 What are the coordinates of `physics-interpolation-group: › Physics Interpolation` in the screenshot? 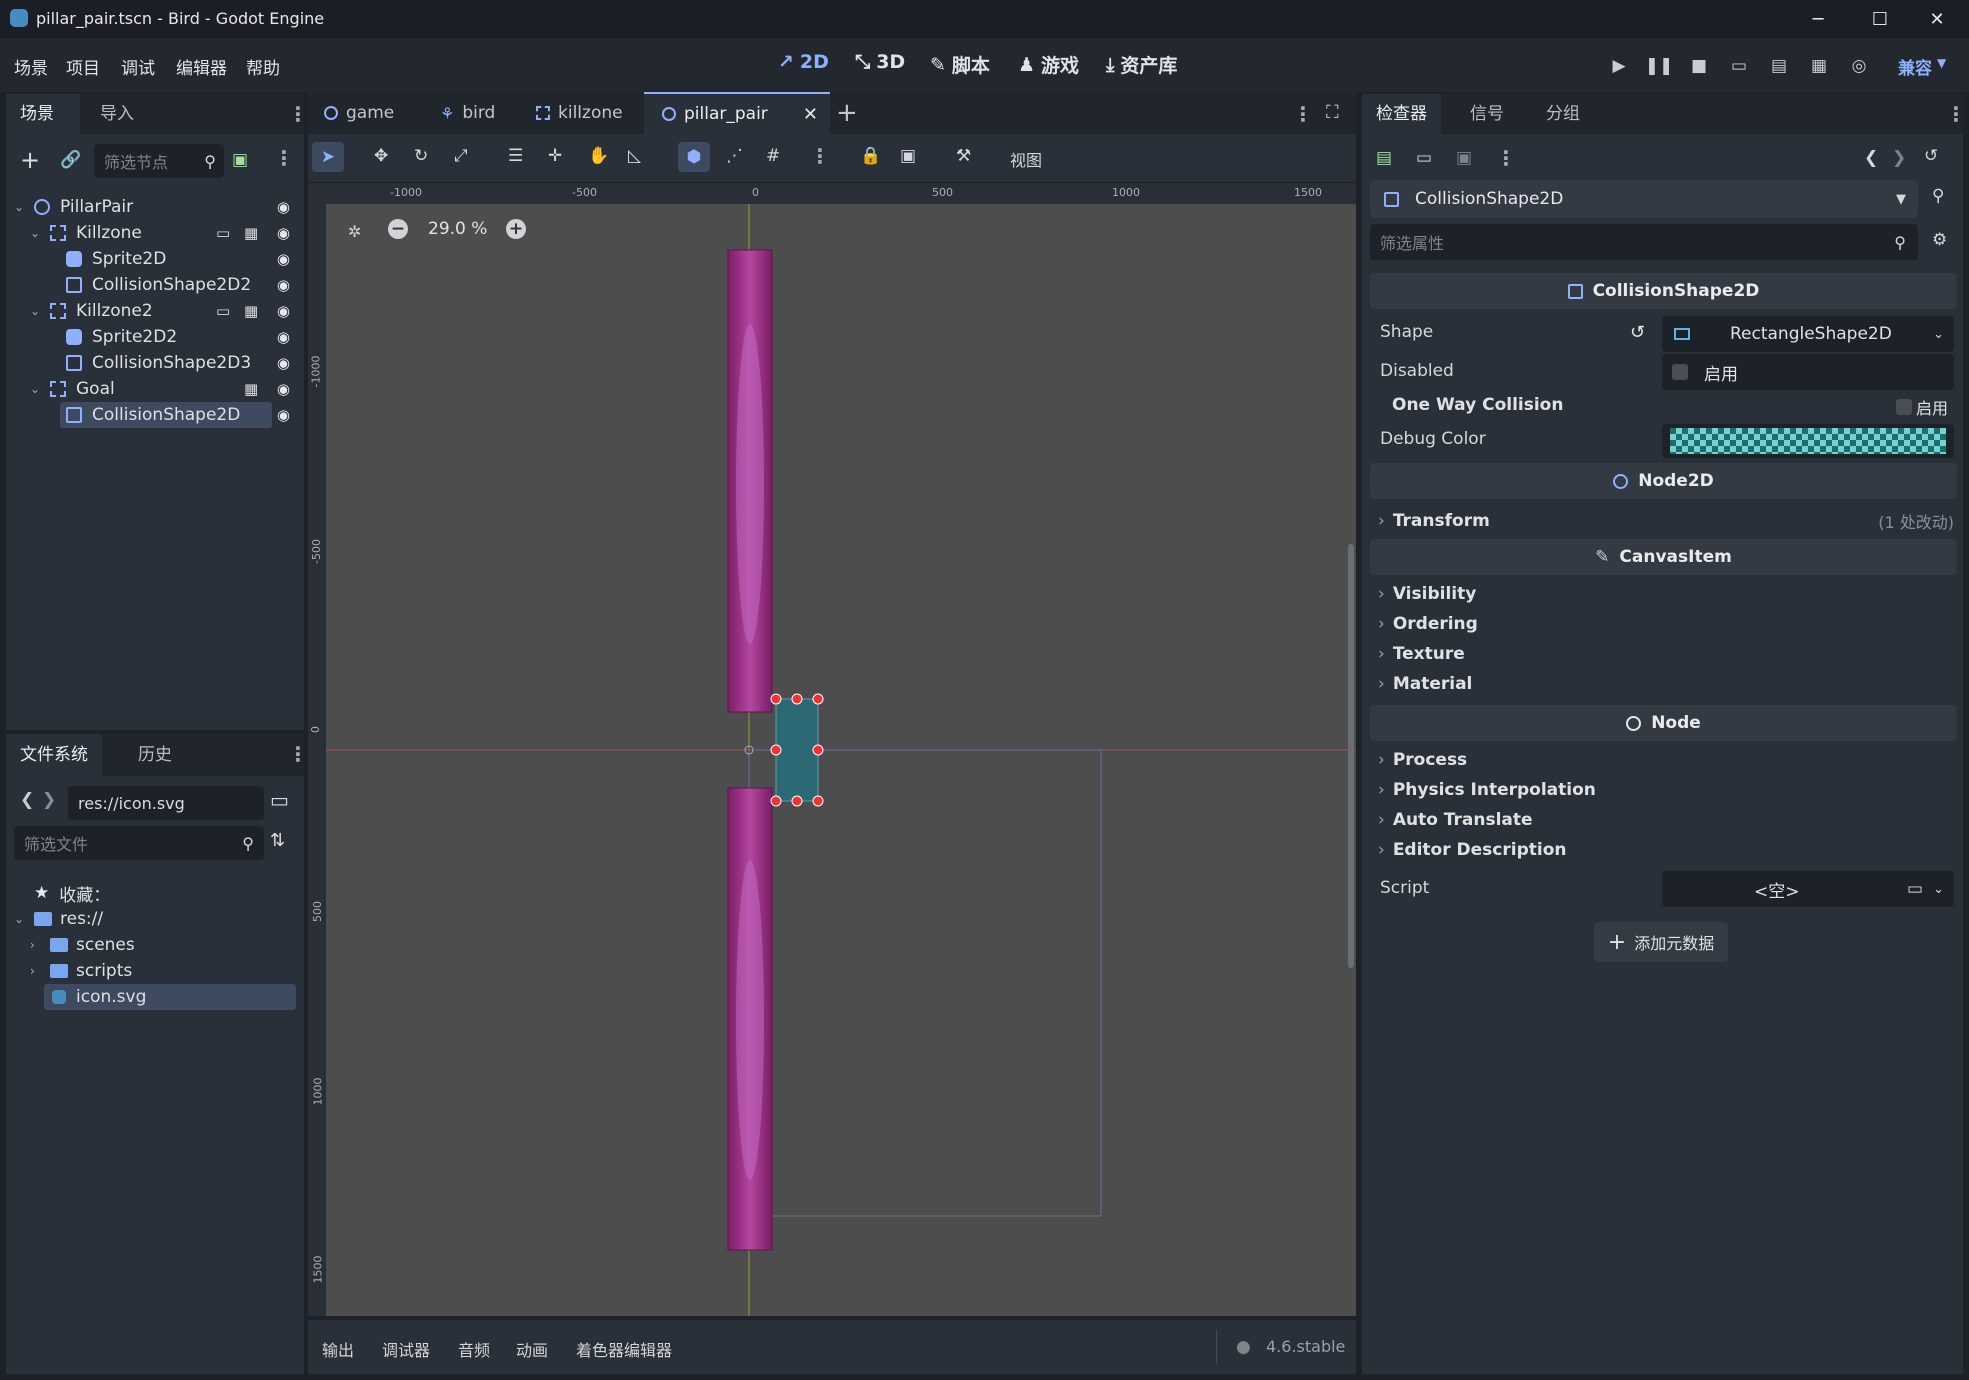 It's located at (1487, 790).